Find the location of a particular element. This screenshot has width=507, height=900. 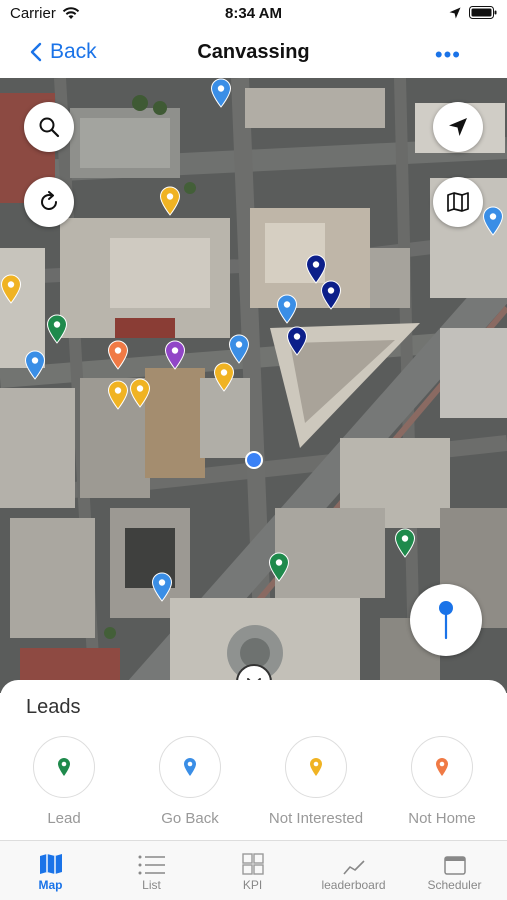

leads-heading: Leads is located at coordinates (53, 707).